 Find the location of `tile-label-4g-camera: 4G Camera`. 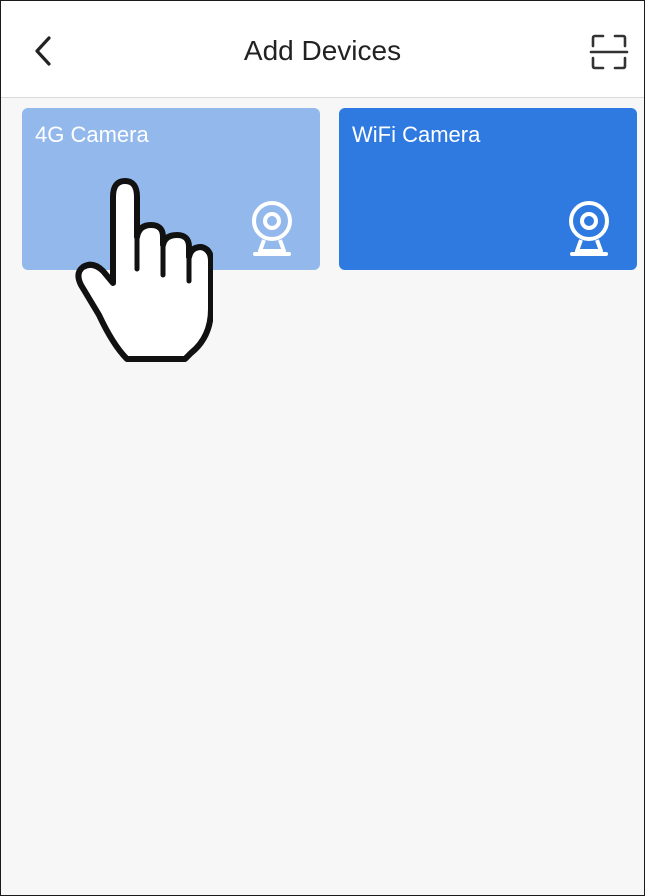

tile-label-4g-camera: 4G Camera is located at coordinates (92, 134).